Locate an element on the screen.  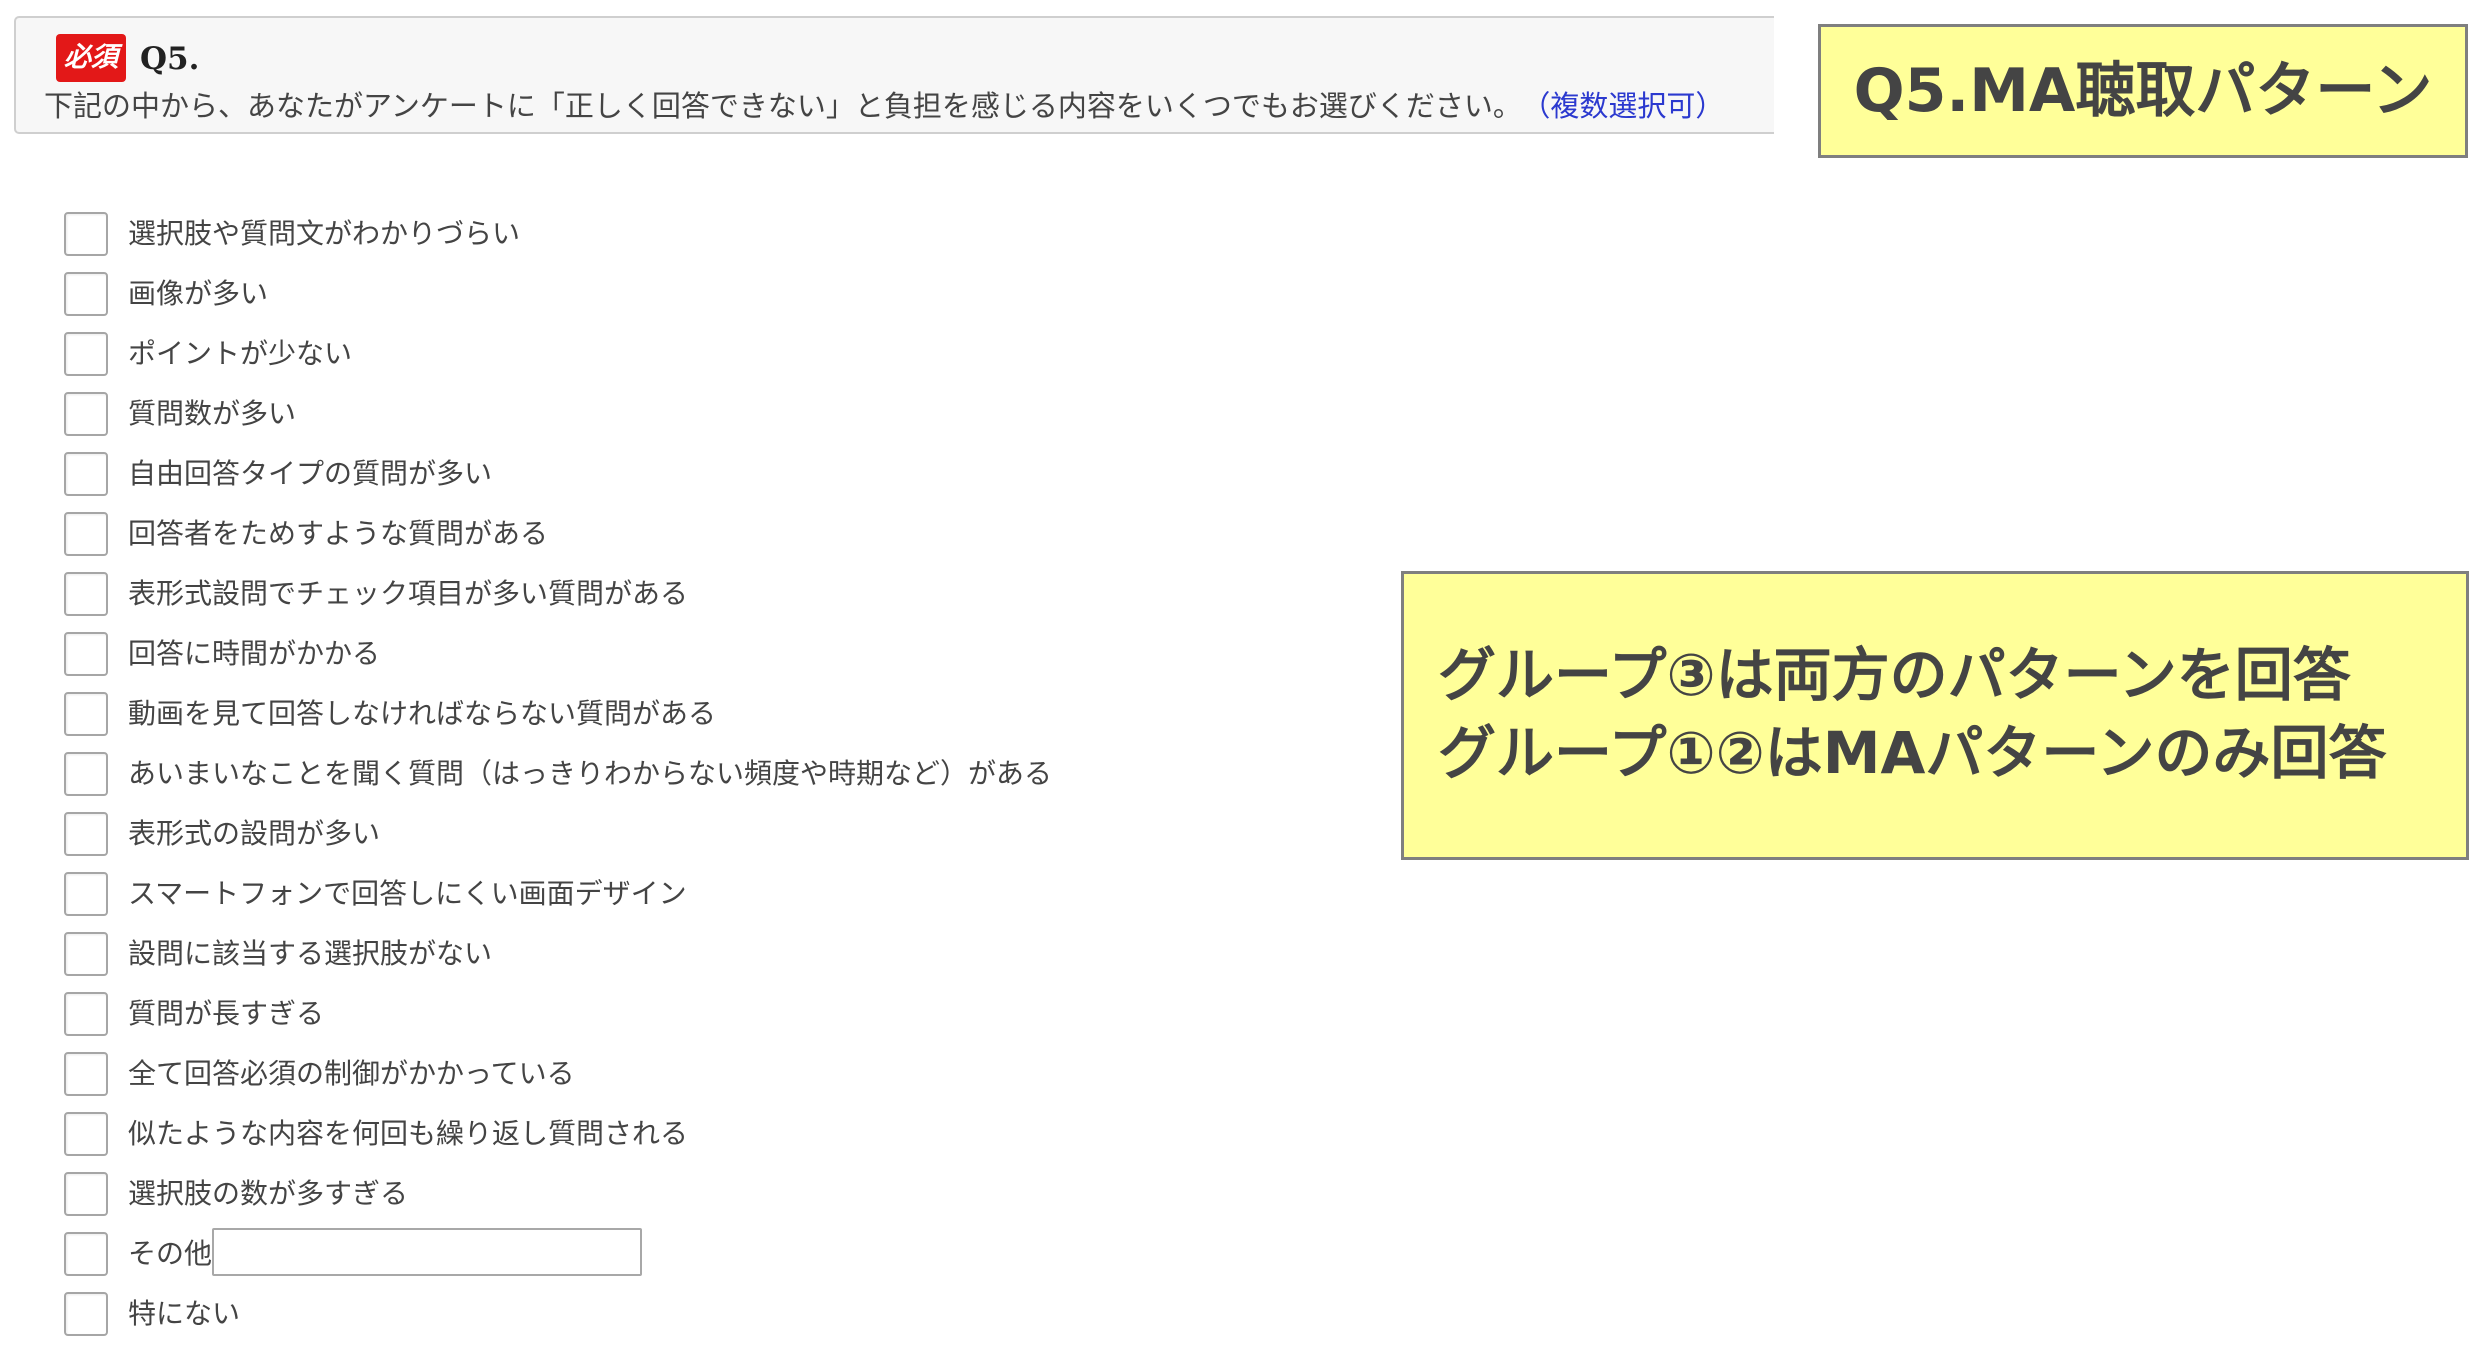
group-note-line-1: グループ③は両方のパターンを回答 is located at coordinates (1894, 675).